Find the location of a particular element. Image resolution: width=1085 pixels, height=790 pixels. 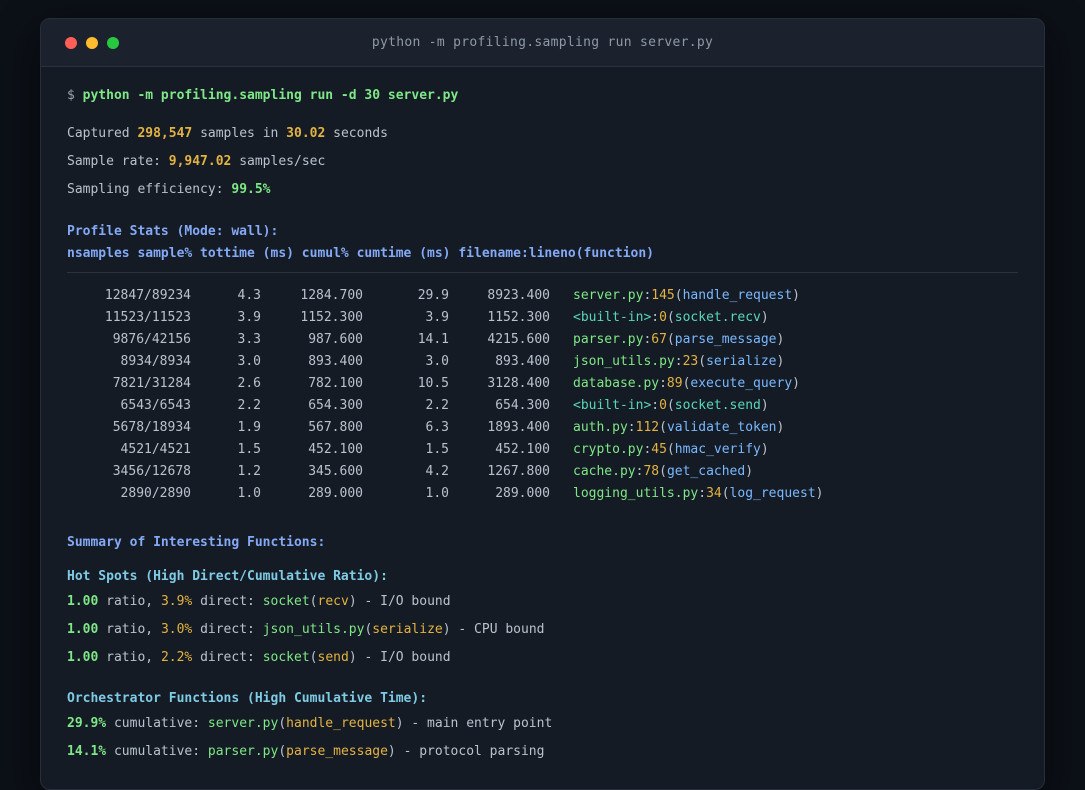

row-location: json_utils.py:23(serialize) is located at coordinates (679, 361).